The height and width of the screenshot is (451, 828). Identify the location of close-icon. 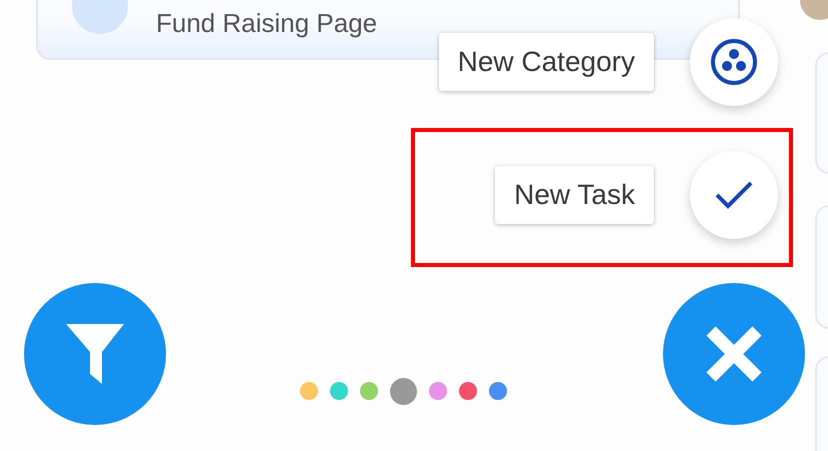
(734, 354).